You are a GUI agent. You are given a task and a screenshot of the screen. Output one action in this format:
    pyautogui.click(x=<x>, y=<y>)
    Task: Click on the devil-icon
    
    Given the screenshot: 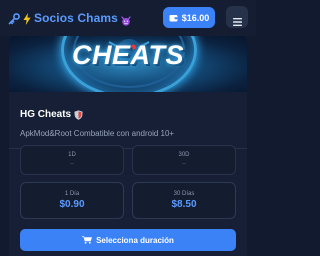 What is the action you would take?
    pyautogui.click(x=126, y=19)
    